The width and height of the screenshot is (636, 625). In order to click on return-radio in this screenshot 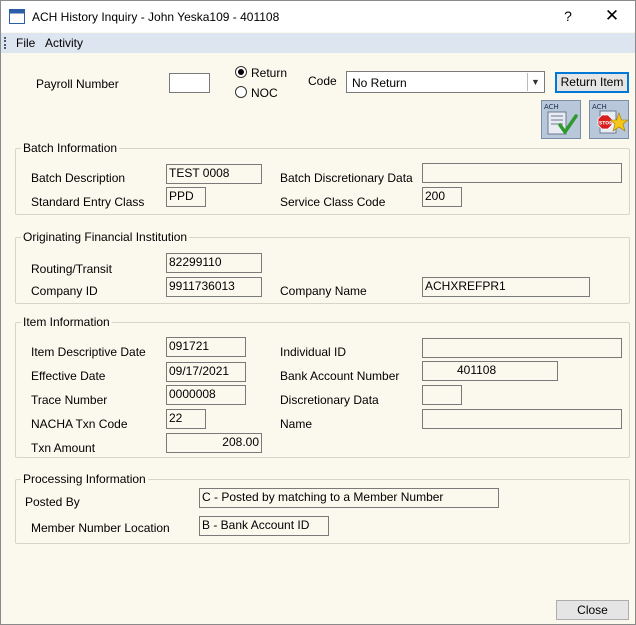, I will do `click(241, 72)`.